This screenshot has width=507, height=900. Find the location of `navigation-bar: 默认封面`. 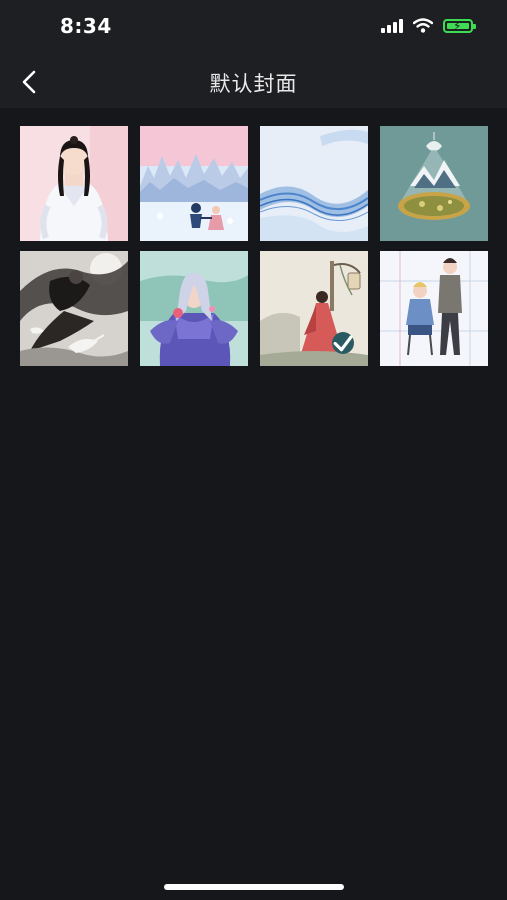

navigation-bar: 默认封面 is located at coordinates (253, 82).